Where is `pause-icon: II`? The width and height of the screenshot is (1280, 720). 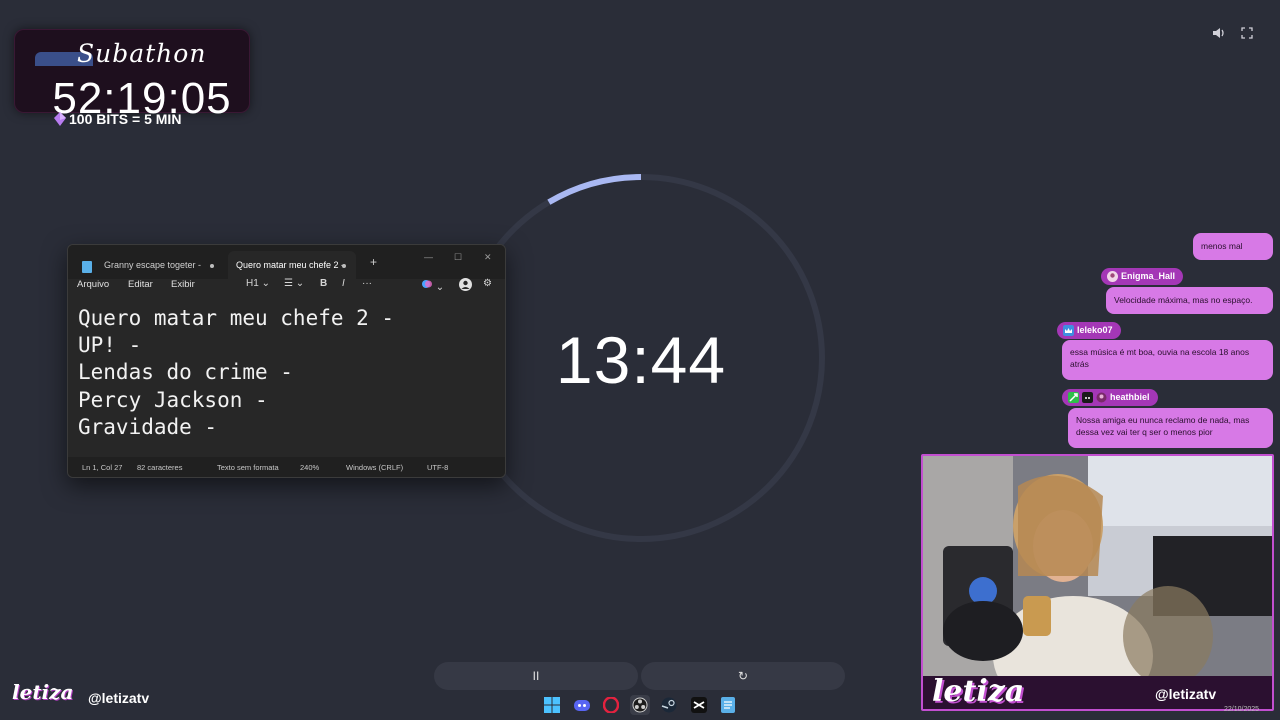 pause-icon: II is located at coordinates (536, 676).